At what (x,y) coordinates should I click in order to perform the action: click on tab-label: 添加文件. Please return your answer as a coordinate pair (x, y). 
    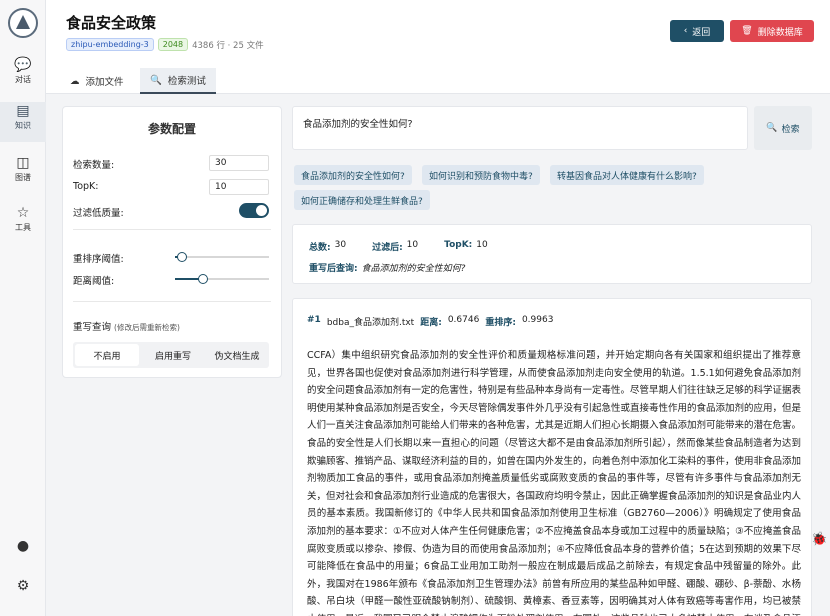
    Looking at the image, I should click on (104, 82).